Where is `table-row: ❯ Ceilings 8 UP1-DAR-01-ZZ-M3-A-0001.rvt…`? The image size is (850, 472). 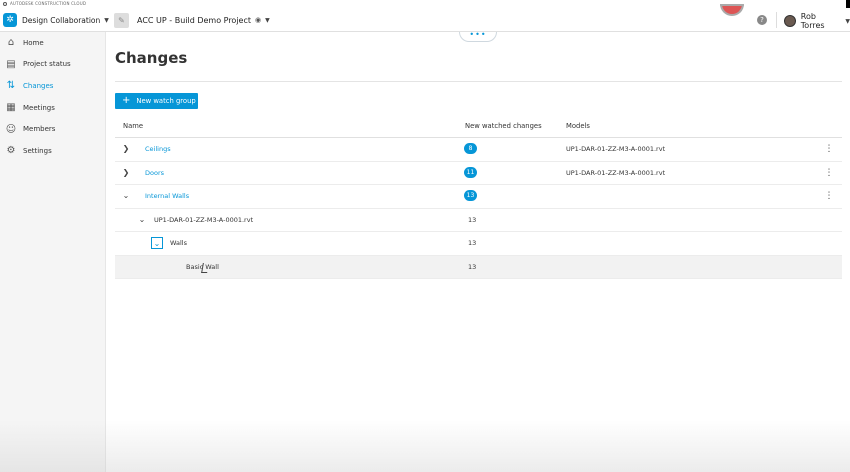 table-row: ❯ Ceilings 8 UP1-DAR-01-ZZ-M3-A-0001.rvt… is located at coordinates (478, 150).